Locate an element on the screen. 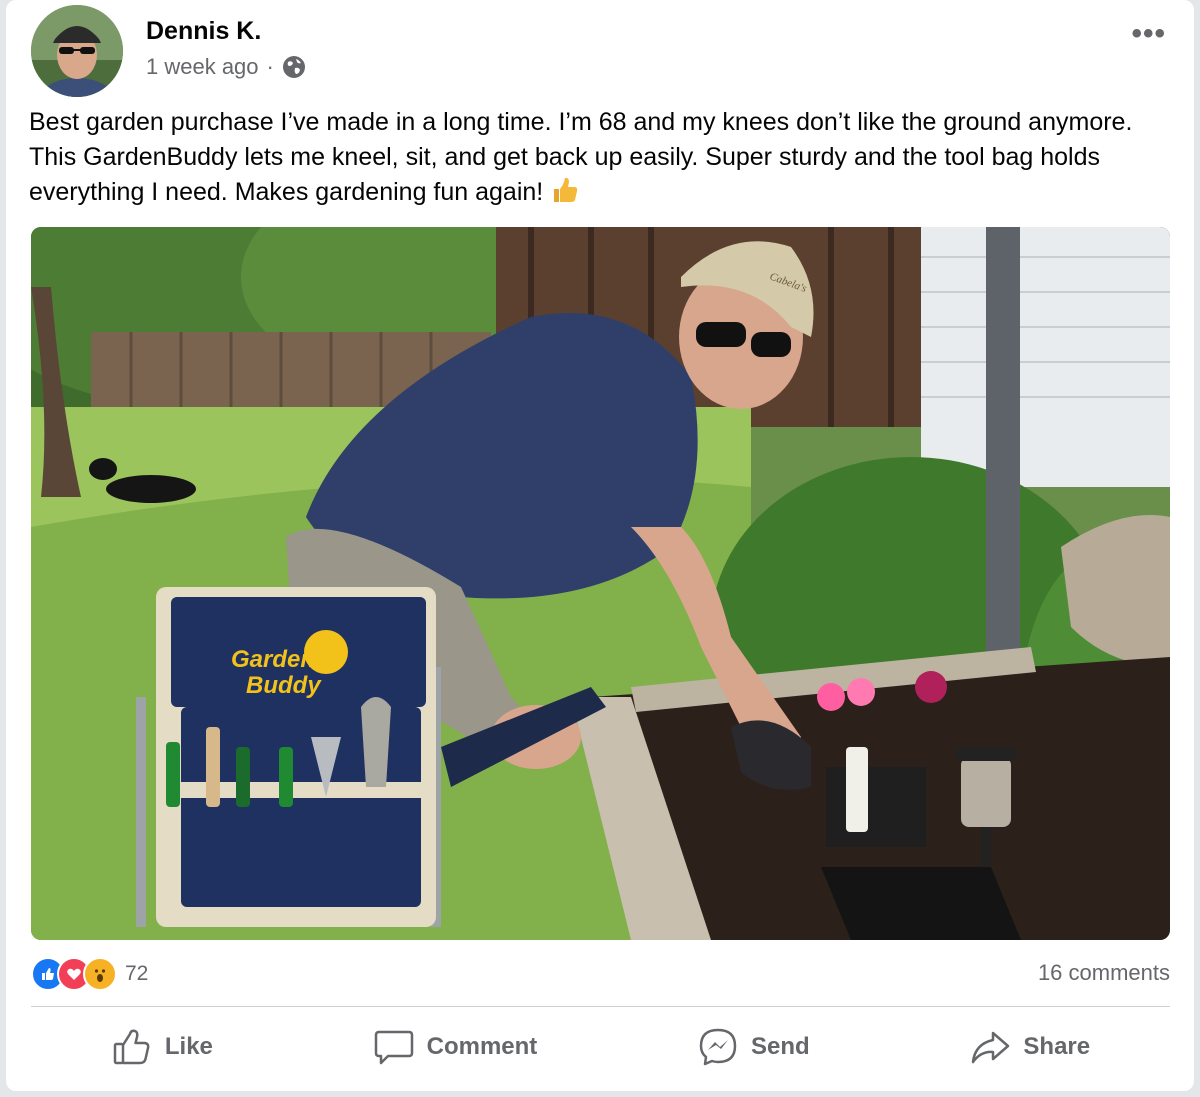 This screenshot has height=1097, width=1200. like-label: Like is located at coordinates (188, 1046).